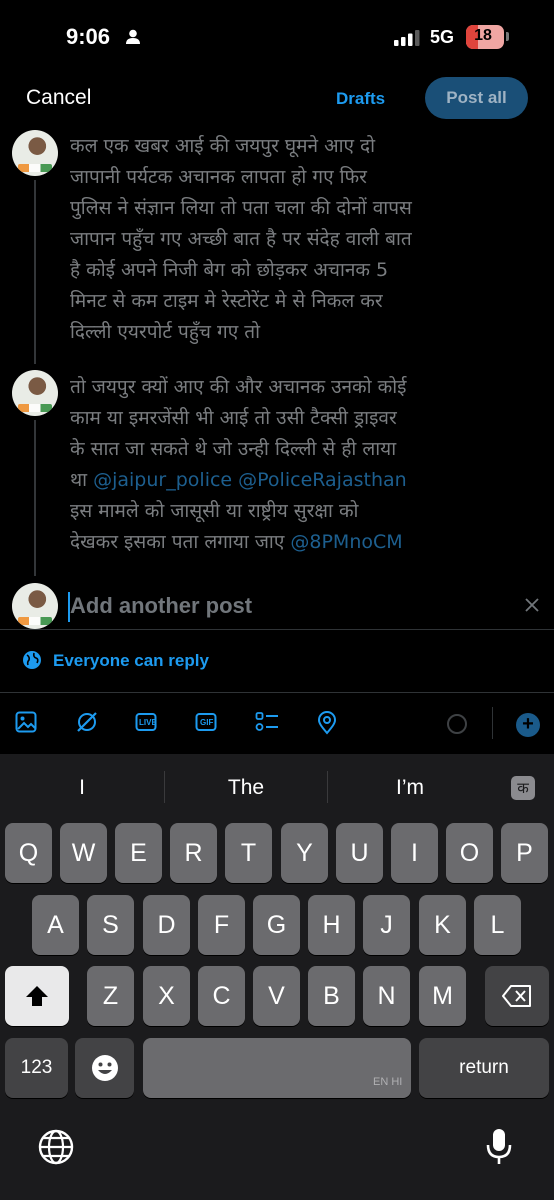 This screenshot has width=554, height=1200. I want to click on gif-label: GIF, so click(207, 722).